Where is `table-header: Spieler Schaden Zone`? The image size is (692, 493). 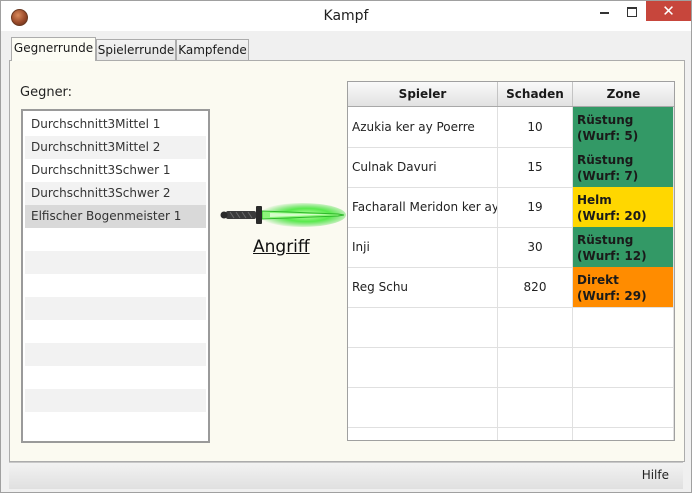
table-header: Spieler Schaden Zone is located at coordinates (511, 94).